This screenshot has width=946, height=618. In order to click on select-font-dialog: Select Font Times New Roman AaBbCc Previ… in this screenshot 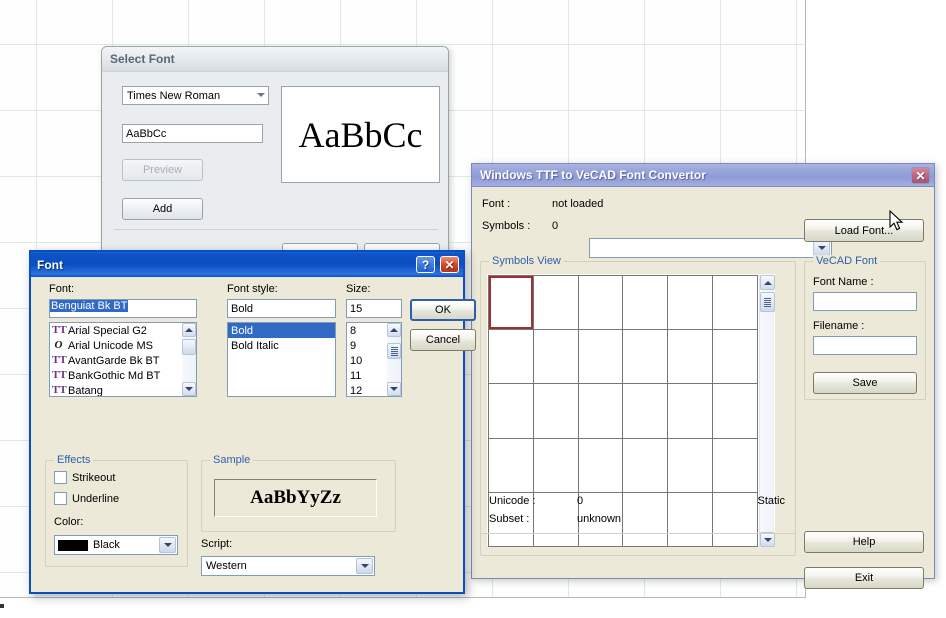, I will do `click(275, 155)`.